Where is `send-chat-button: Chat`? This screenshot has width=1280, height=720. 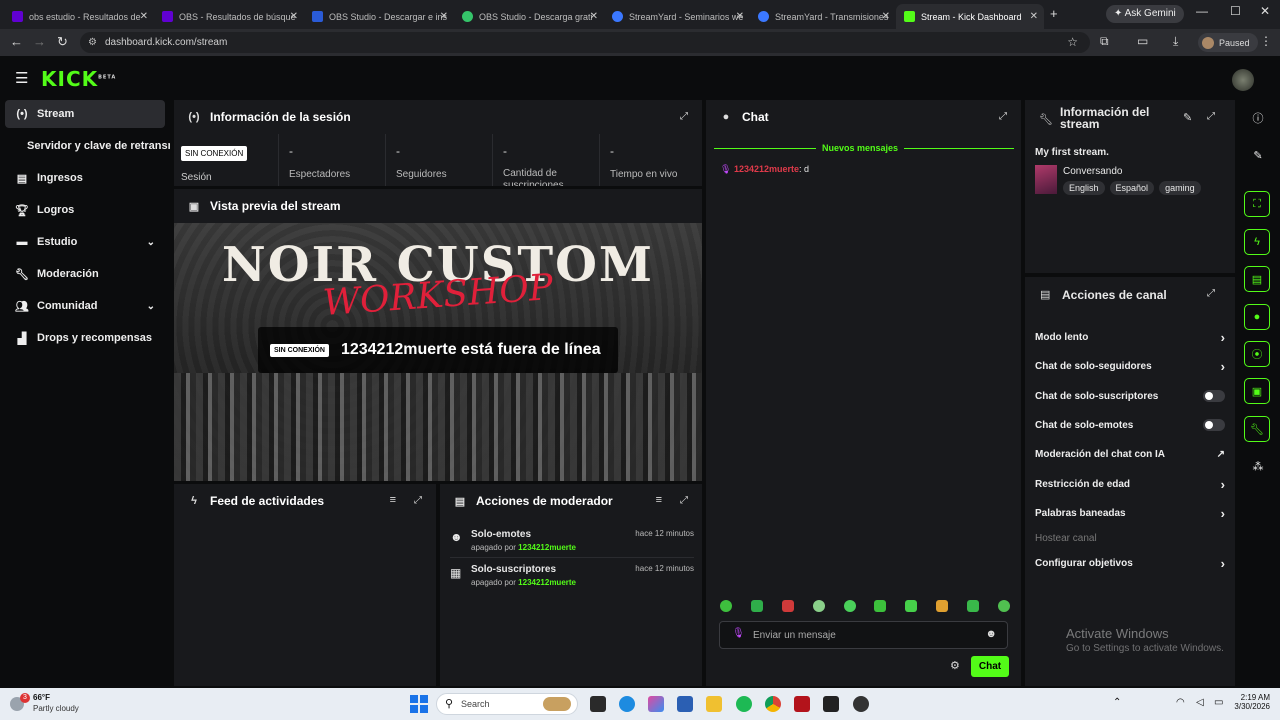
send-chat-button: Chat is located at coordinates (990, 666).